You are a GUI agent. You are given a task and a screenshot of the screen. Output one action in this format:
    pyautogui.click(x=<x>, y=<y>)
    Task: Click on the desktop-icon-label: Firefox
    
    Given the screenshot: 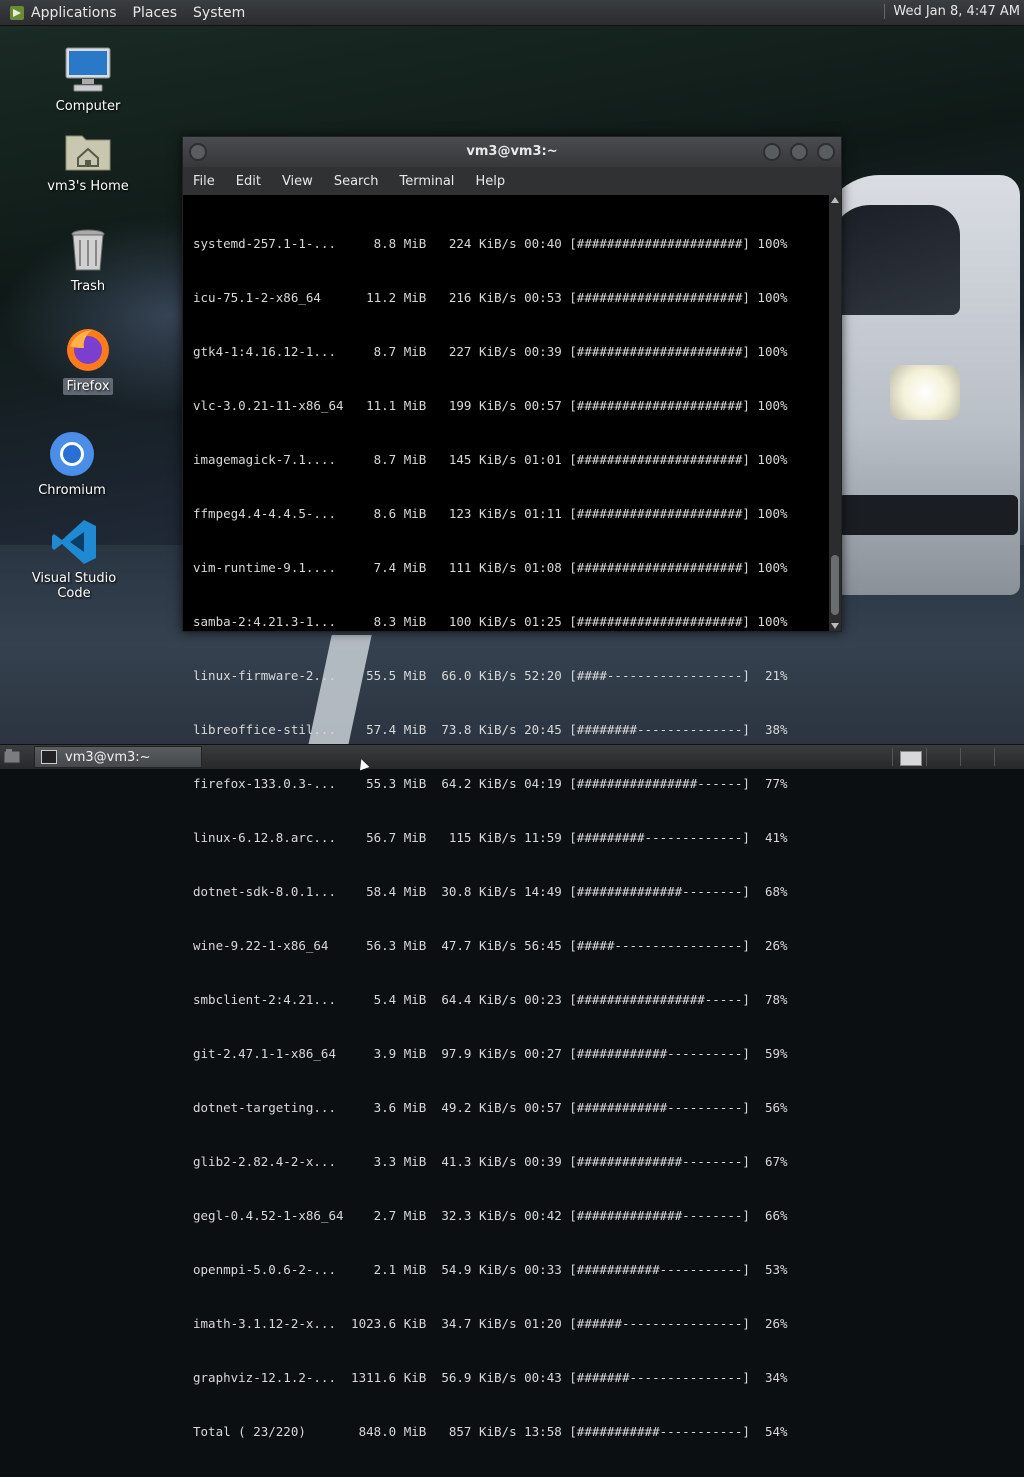 What is the action you would take?
    pyautogui.click(x=88, y=386)
    